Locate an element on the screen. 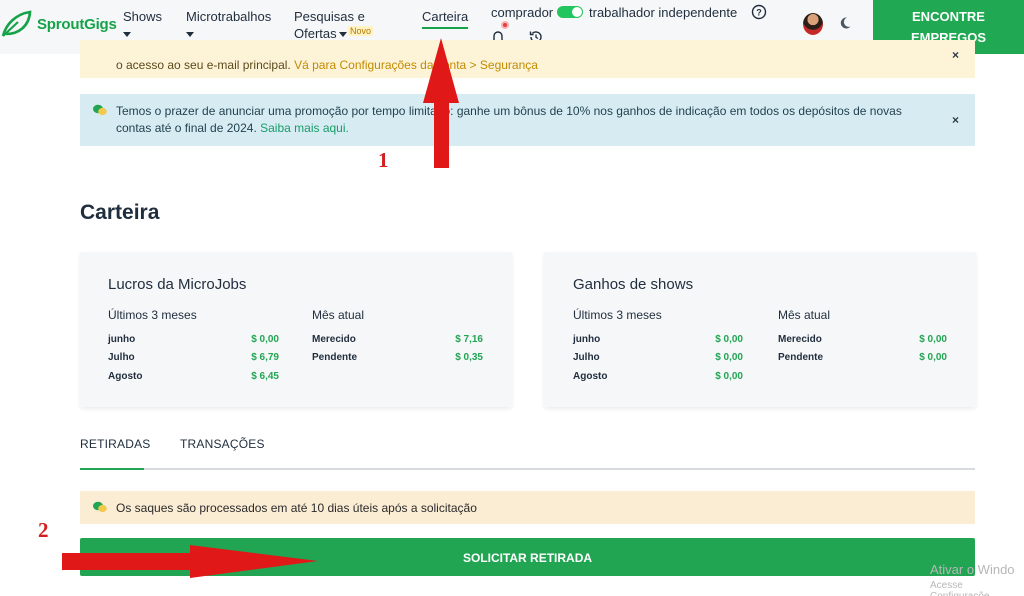  annotation-number-1: 1 is located at coordinates (383, 160).